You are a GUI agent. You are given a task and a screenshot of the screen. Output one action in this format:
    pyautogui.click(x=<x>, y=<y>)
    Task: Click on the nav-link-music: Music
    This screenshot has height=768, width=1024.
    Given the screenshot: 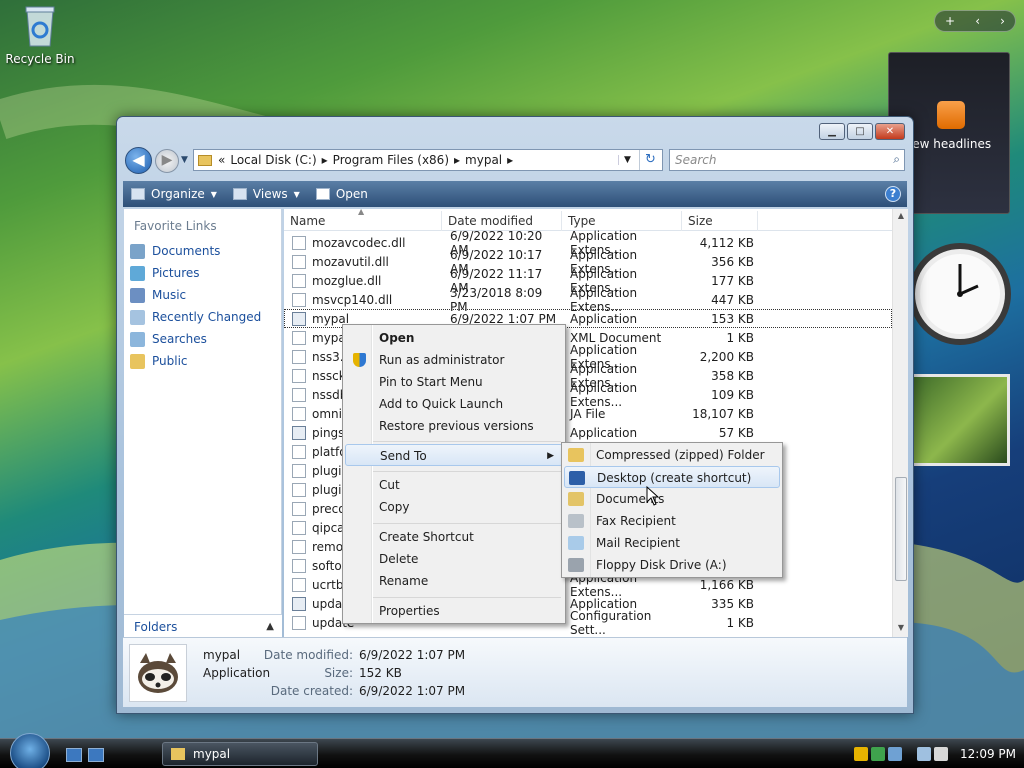 What is the action you would take?
    pyautogui.click(x=158, y=295)
    